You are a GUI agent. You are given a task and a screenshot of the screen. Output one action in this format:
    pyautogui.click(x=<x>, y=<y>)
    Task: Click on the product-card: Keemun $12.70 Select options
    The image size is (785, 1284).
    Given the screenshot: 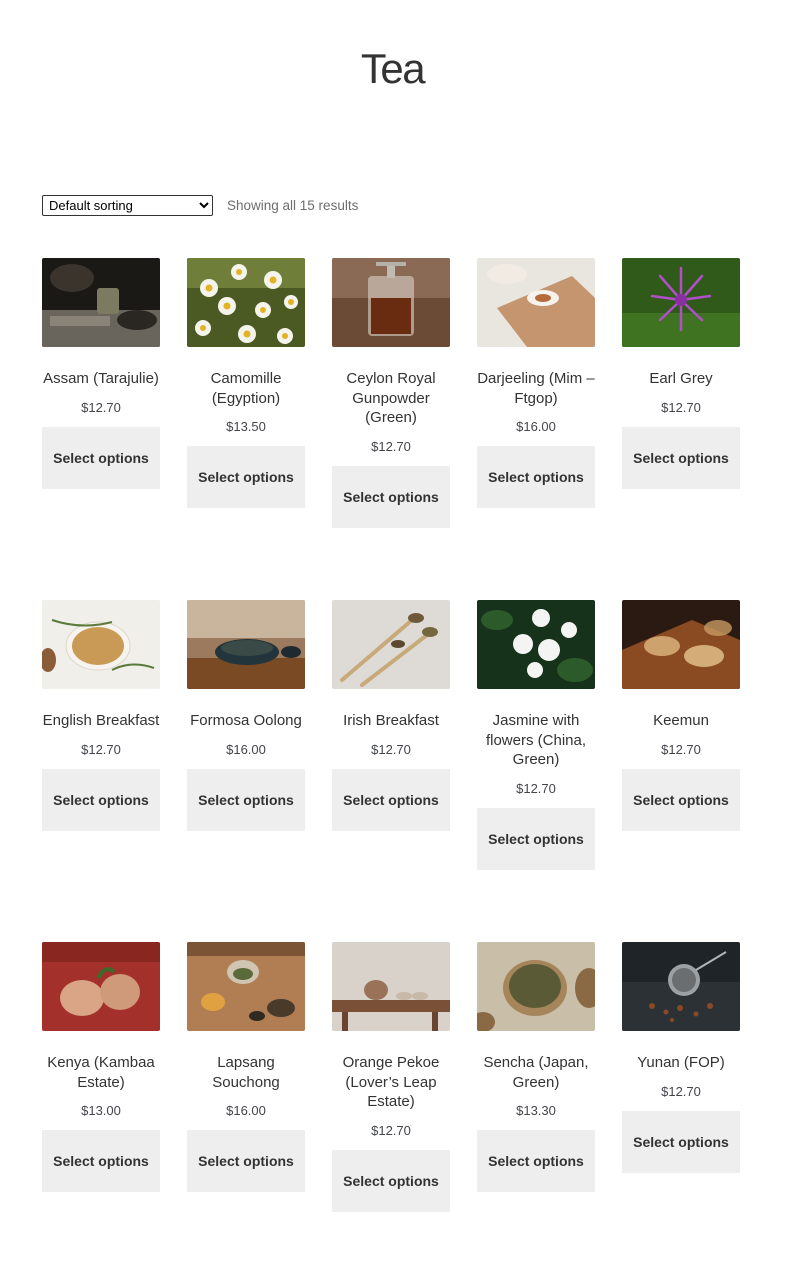 What is the action you would take?
    pyautogui.click(x=681, y=771)
    